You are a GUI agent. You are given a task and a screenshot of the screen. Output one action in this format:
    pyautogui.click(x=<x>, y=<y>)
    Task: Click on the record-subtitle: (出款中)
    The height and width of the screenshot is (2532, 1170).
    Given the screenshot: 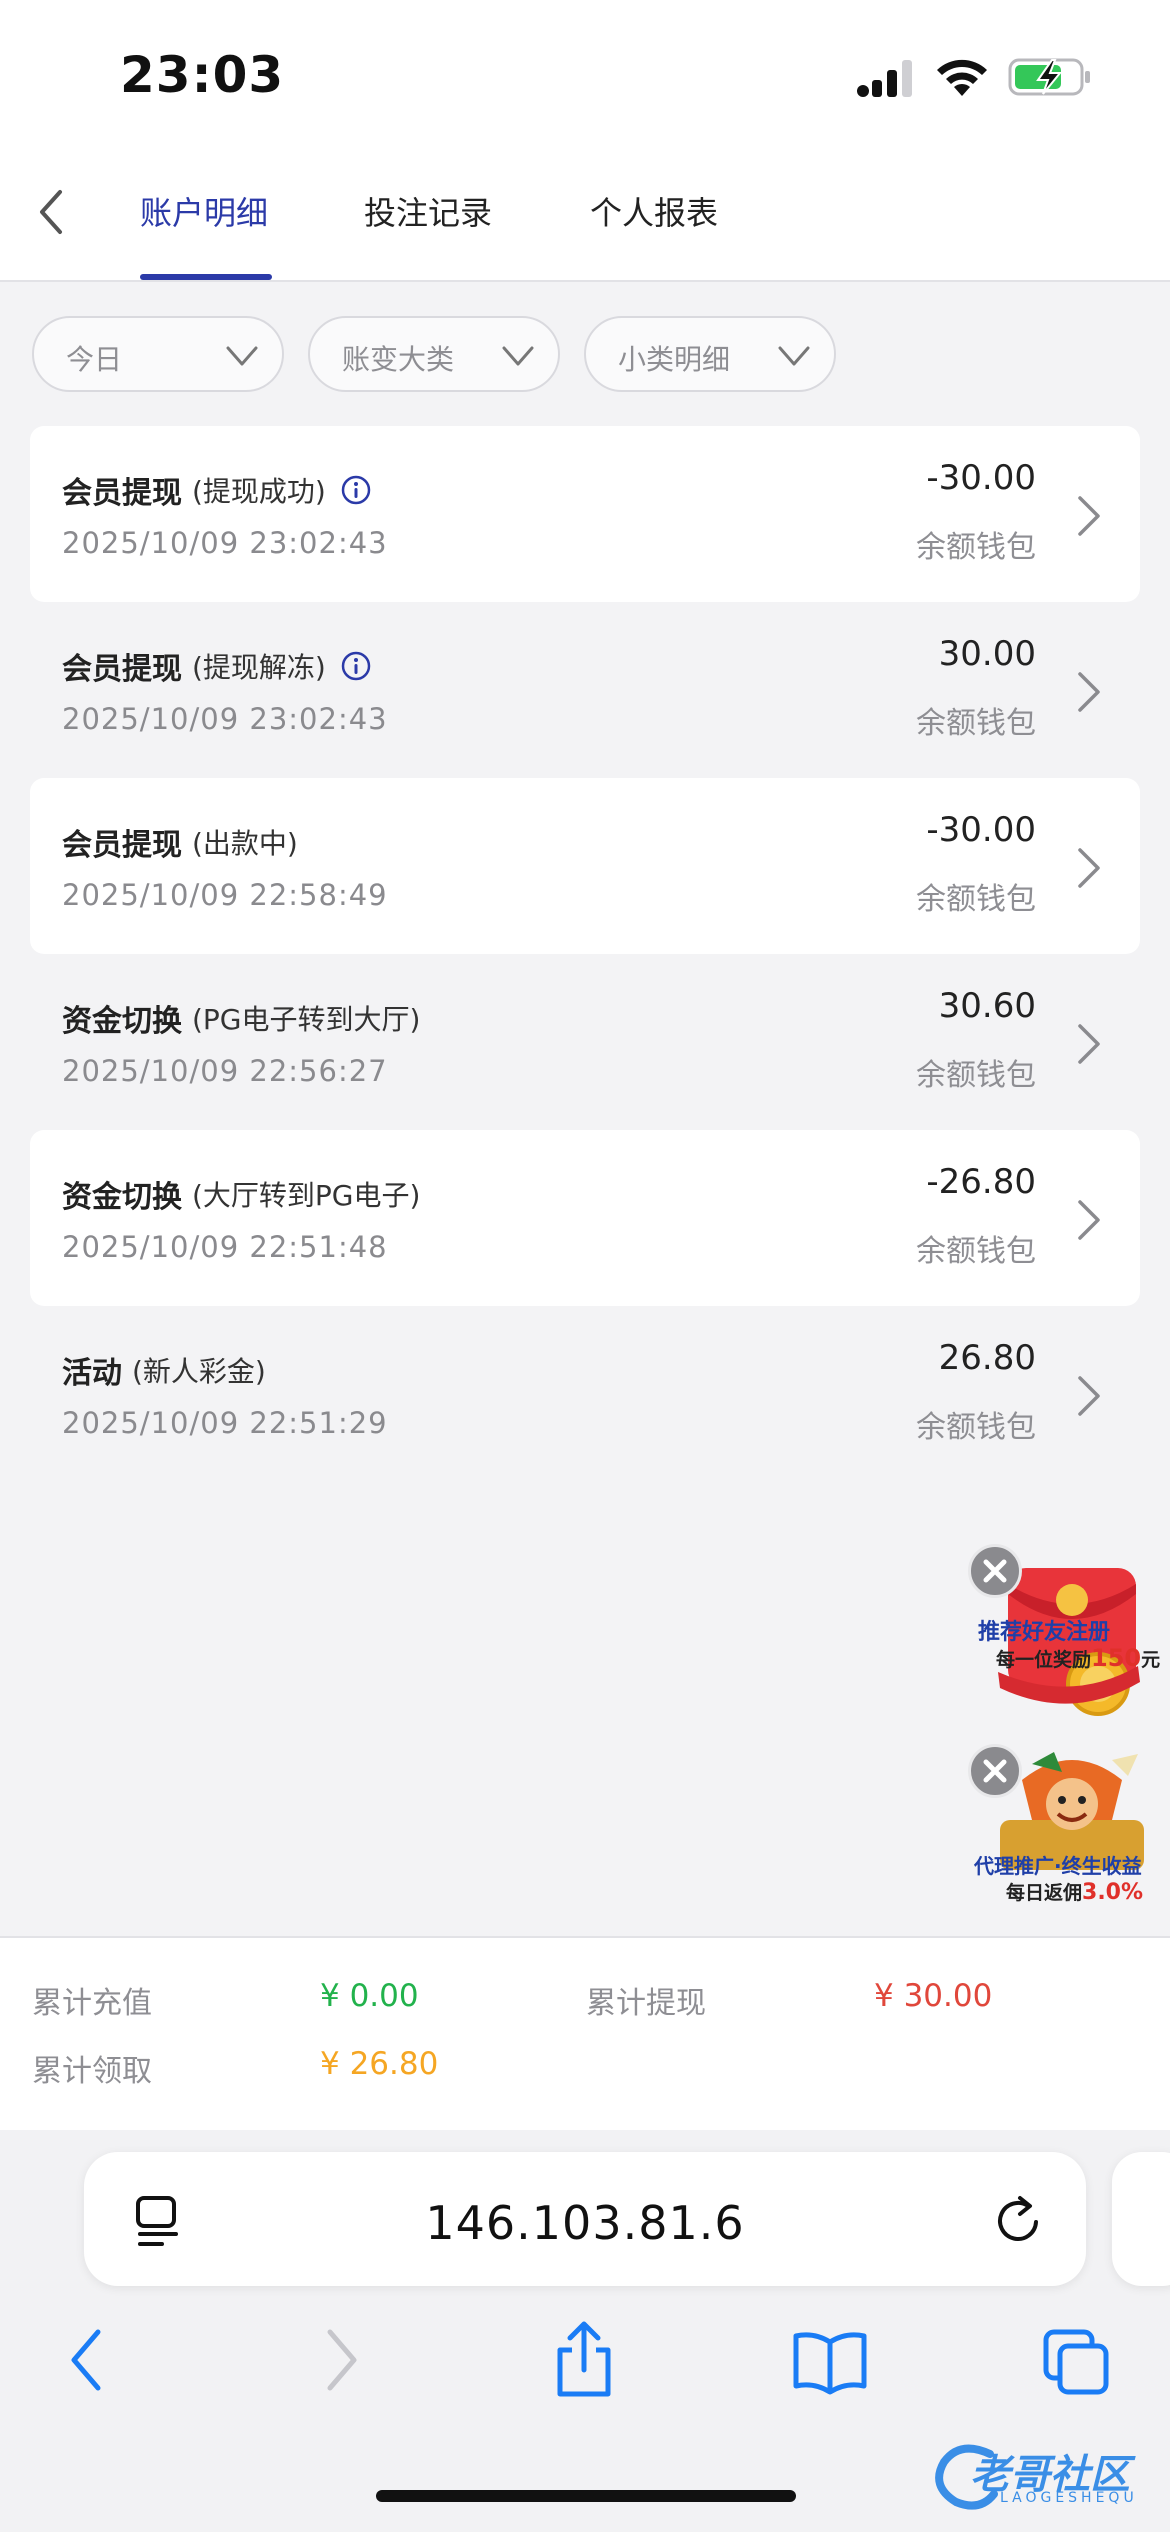 What is the action you would take?
    pyautogui.click(x=245, y=843)
    